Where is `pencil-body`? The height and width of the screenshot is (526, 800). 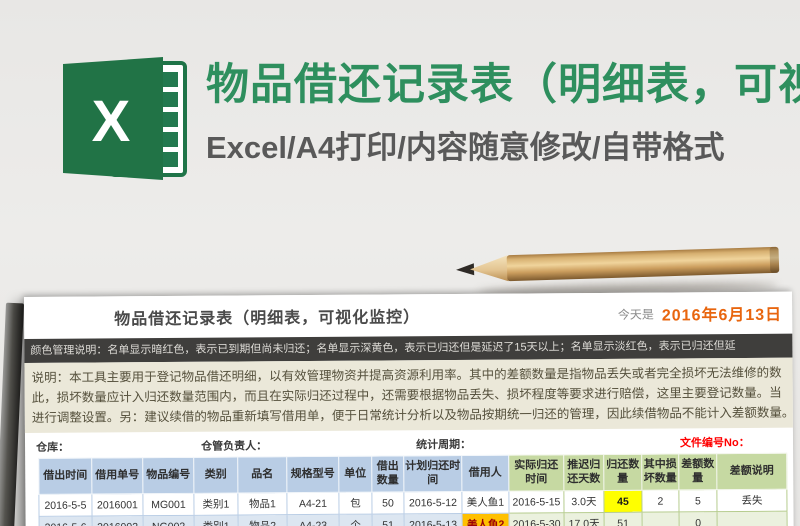 pencil-body is located at coordinates (643, 264).